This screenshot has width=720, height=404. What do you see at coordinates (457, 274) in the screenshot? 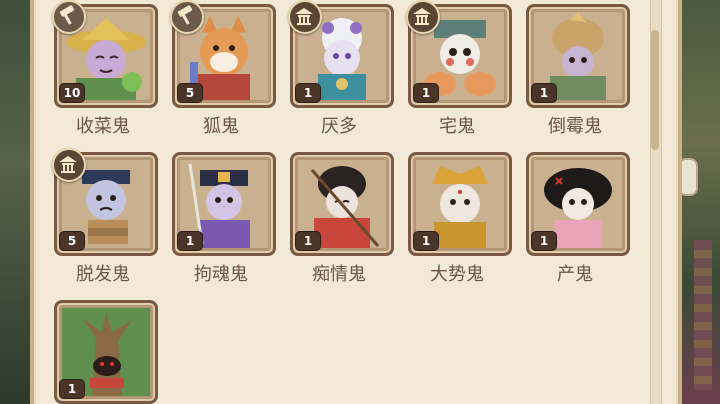
I see `ghost-name: 大势鬼` at bounding box center [457, 274].